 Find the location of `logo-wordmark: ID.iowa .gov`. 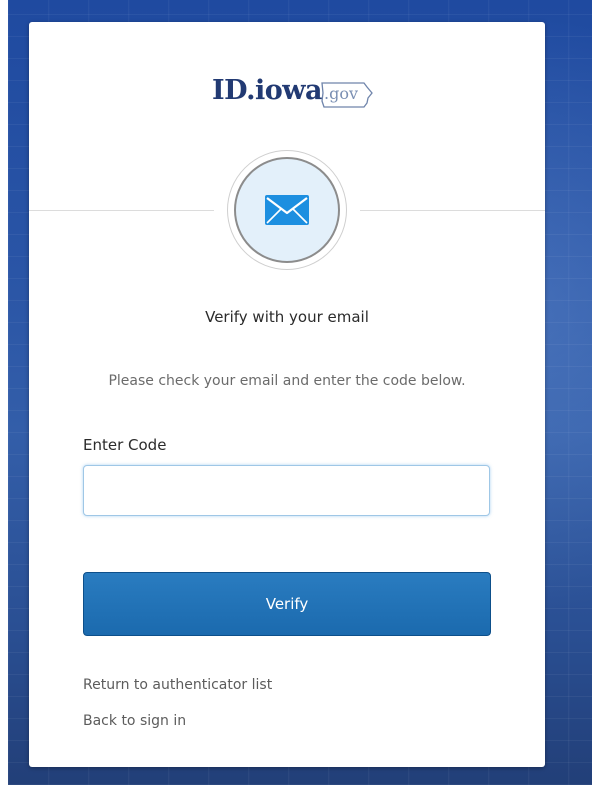

logo-wordmark: ID.iowa .gov is located at coordinates (292, 91).